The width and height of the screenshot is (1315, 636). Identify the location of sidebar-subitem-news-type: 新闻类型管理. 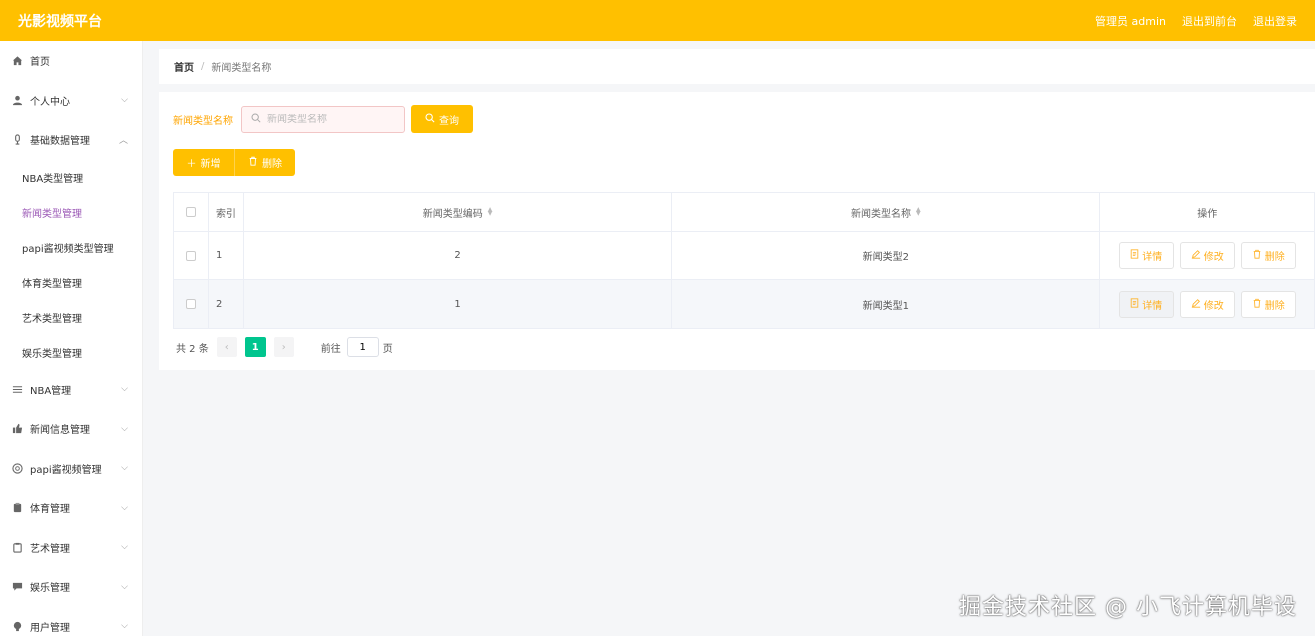
(71, 212).